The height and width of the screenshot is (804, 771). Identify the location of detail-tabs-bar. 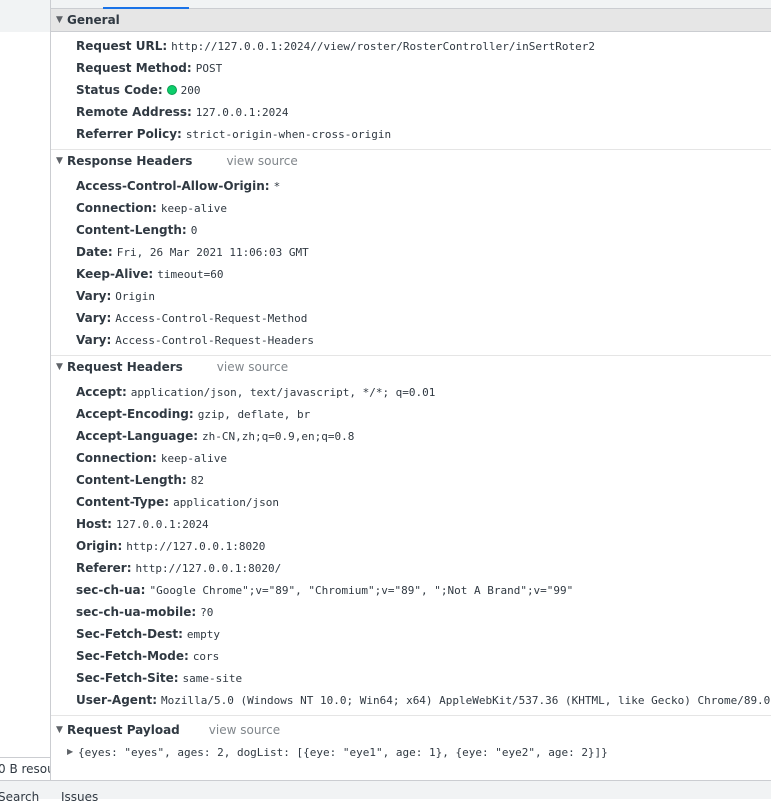
(411, 4).